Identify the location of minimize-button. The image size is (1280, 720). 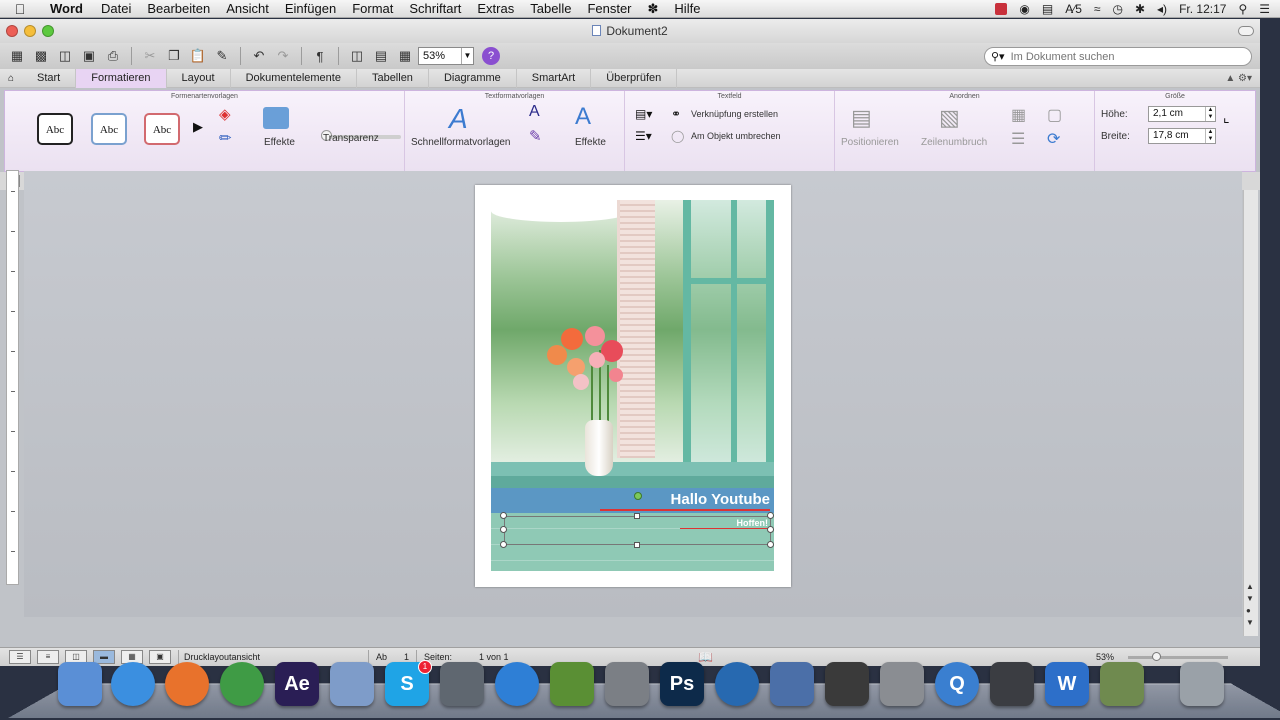
(30, 31).